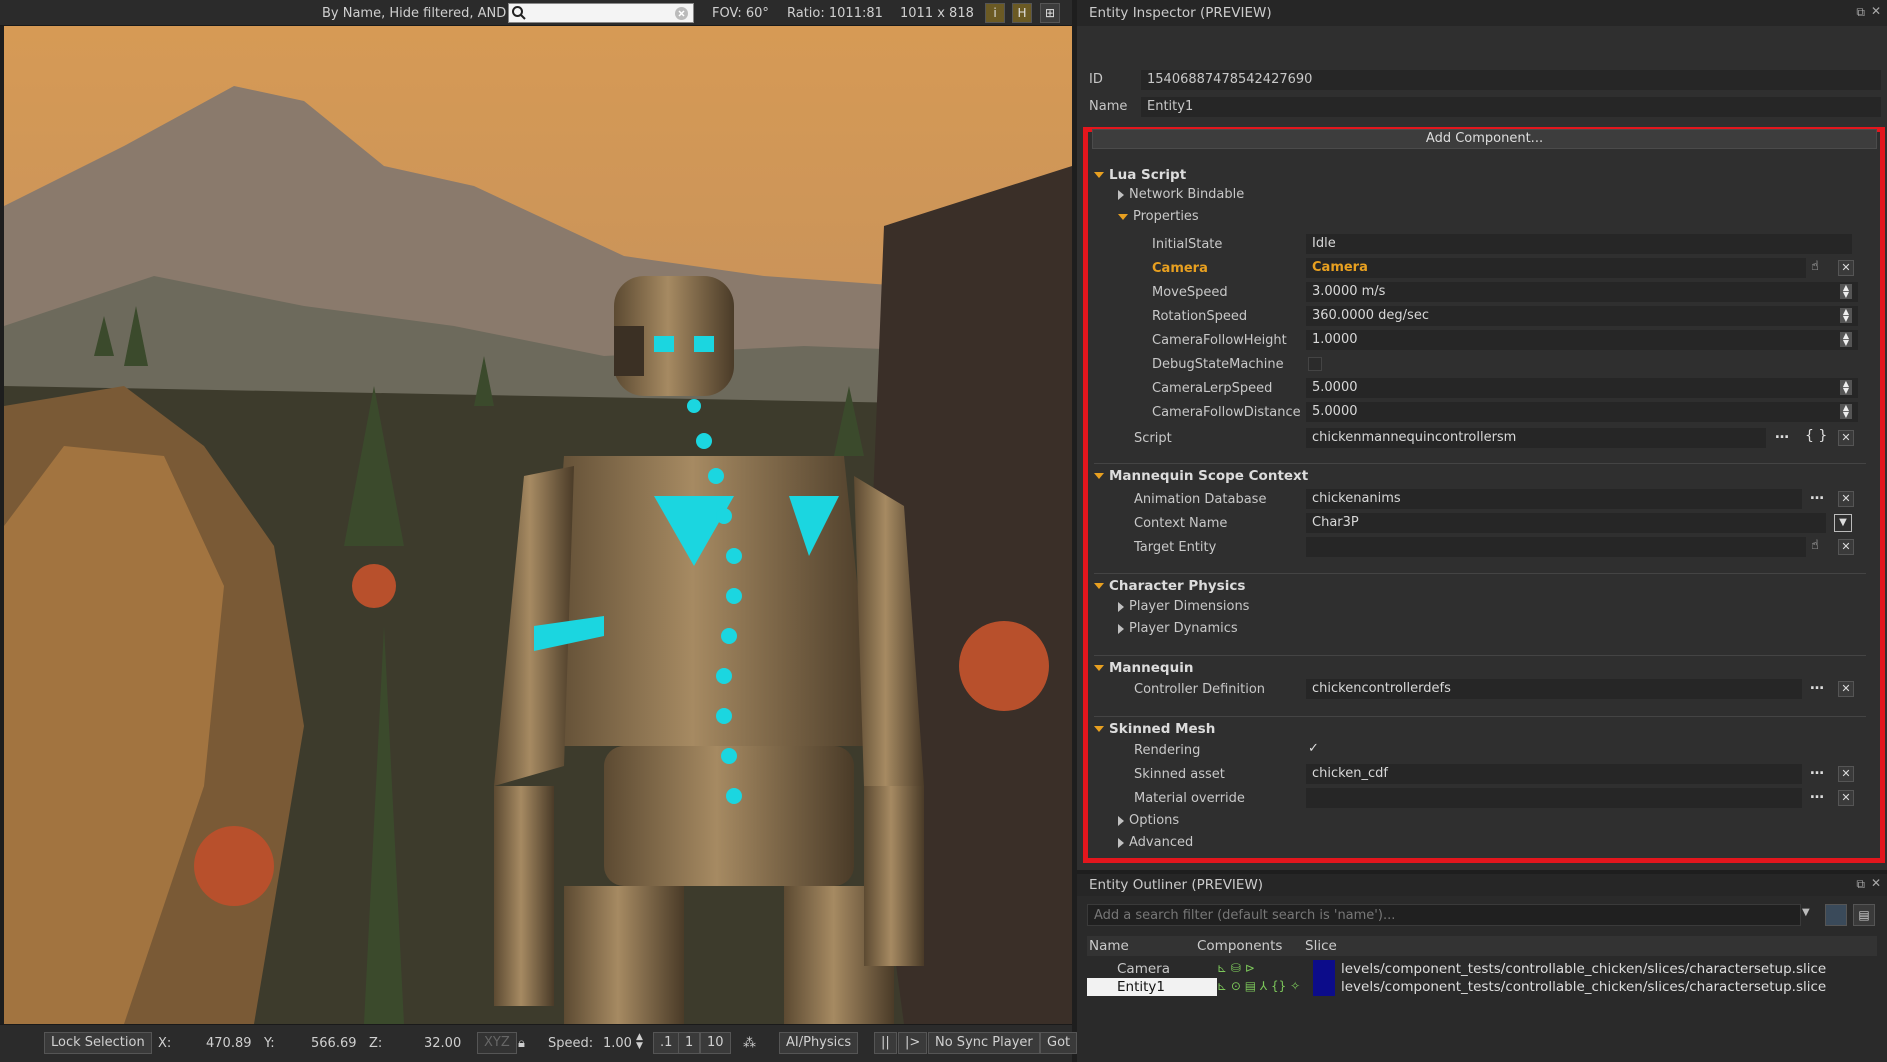 This screenshot has width=1887, height=1062. Describe the element at coordinates (1554, 774) in the screenshot. I see `skinned-asset-field: chicken_cdf` at that location.